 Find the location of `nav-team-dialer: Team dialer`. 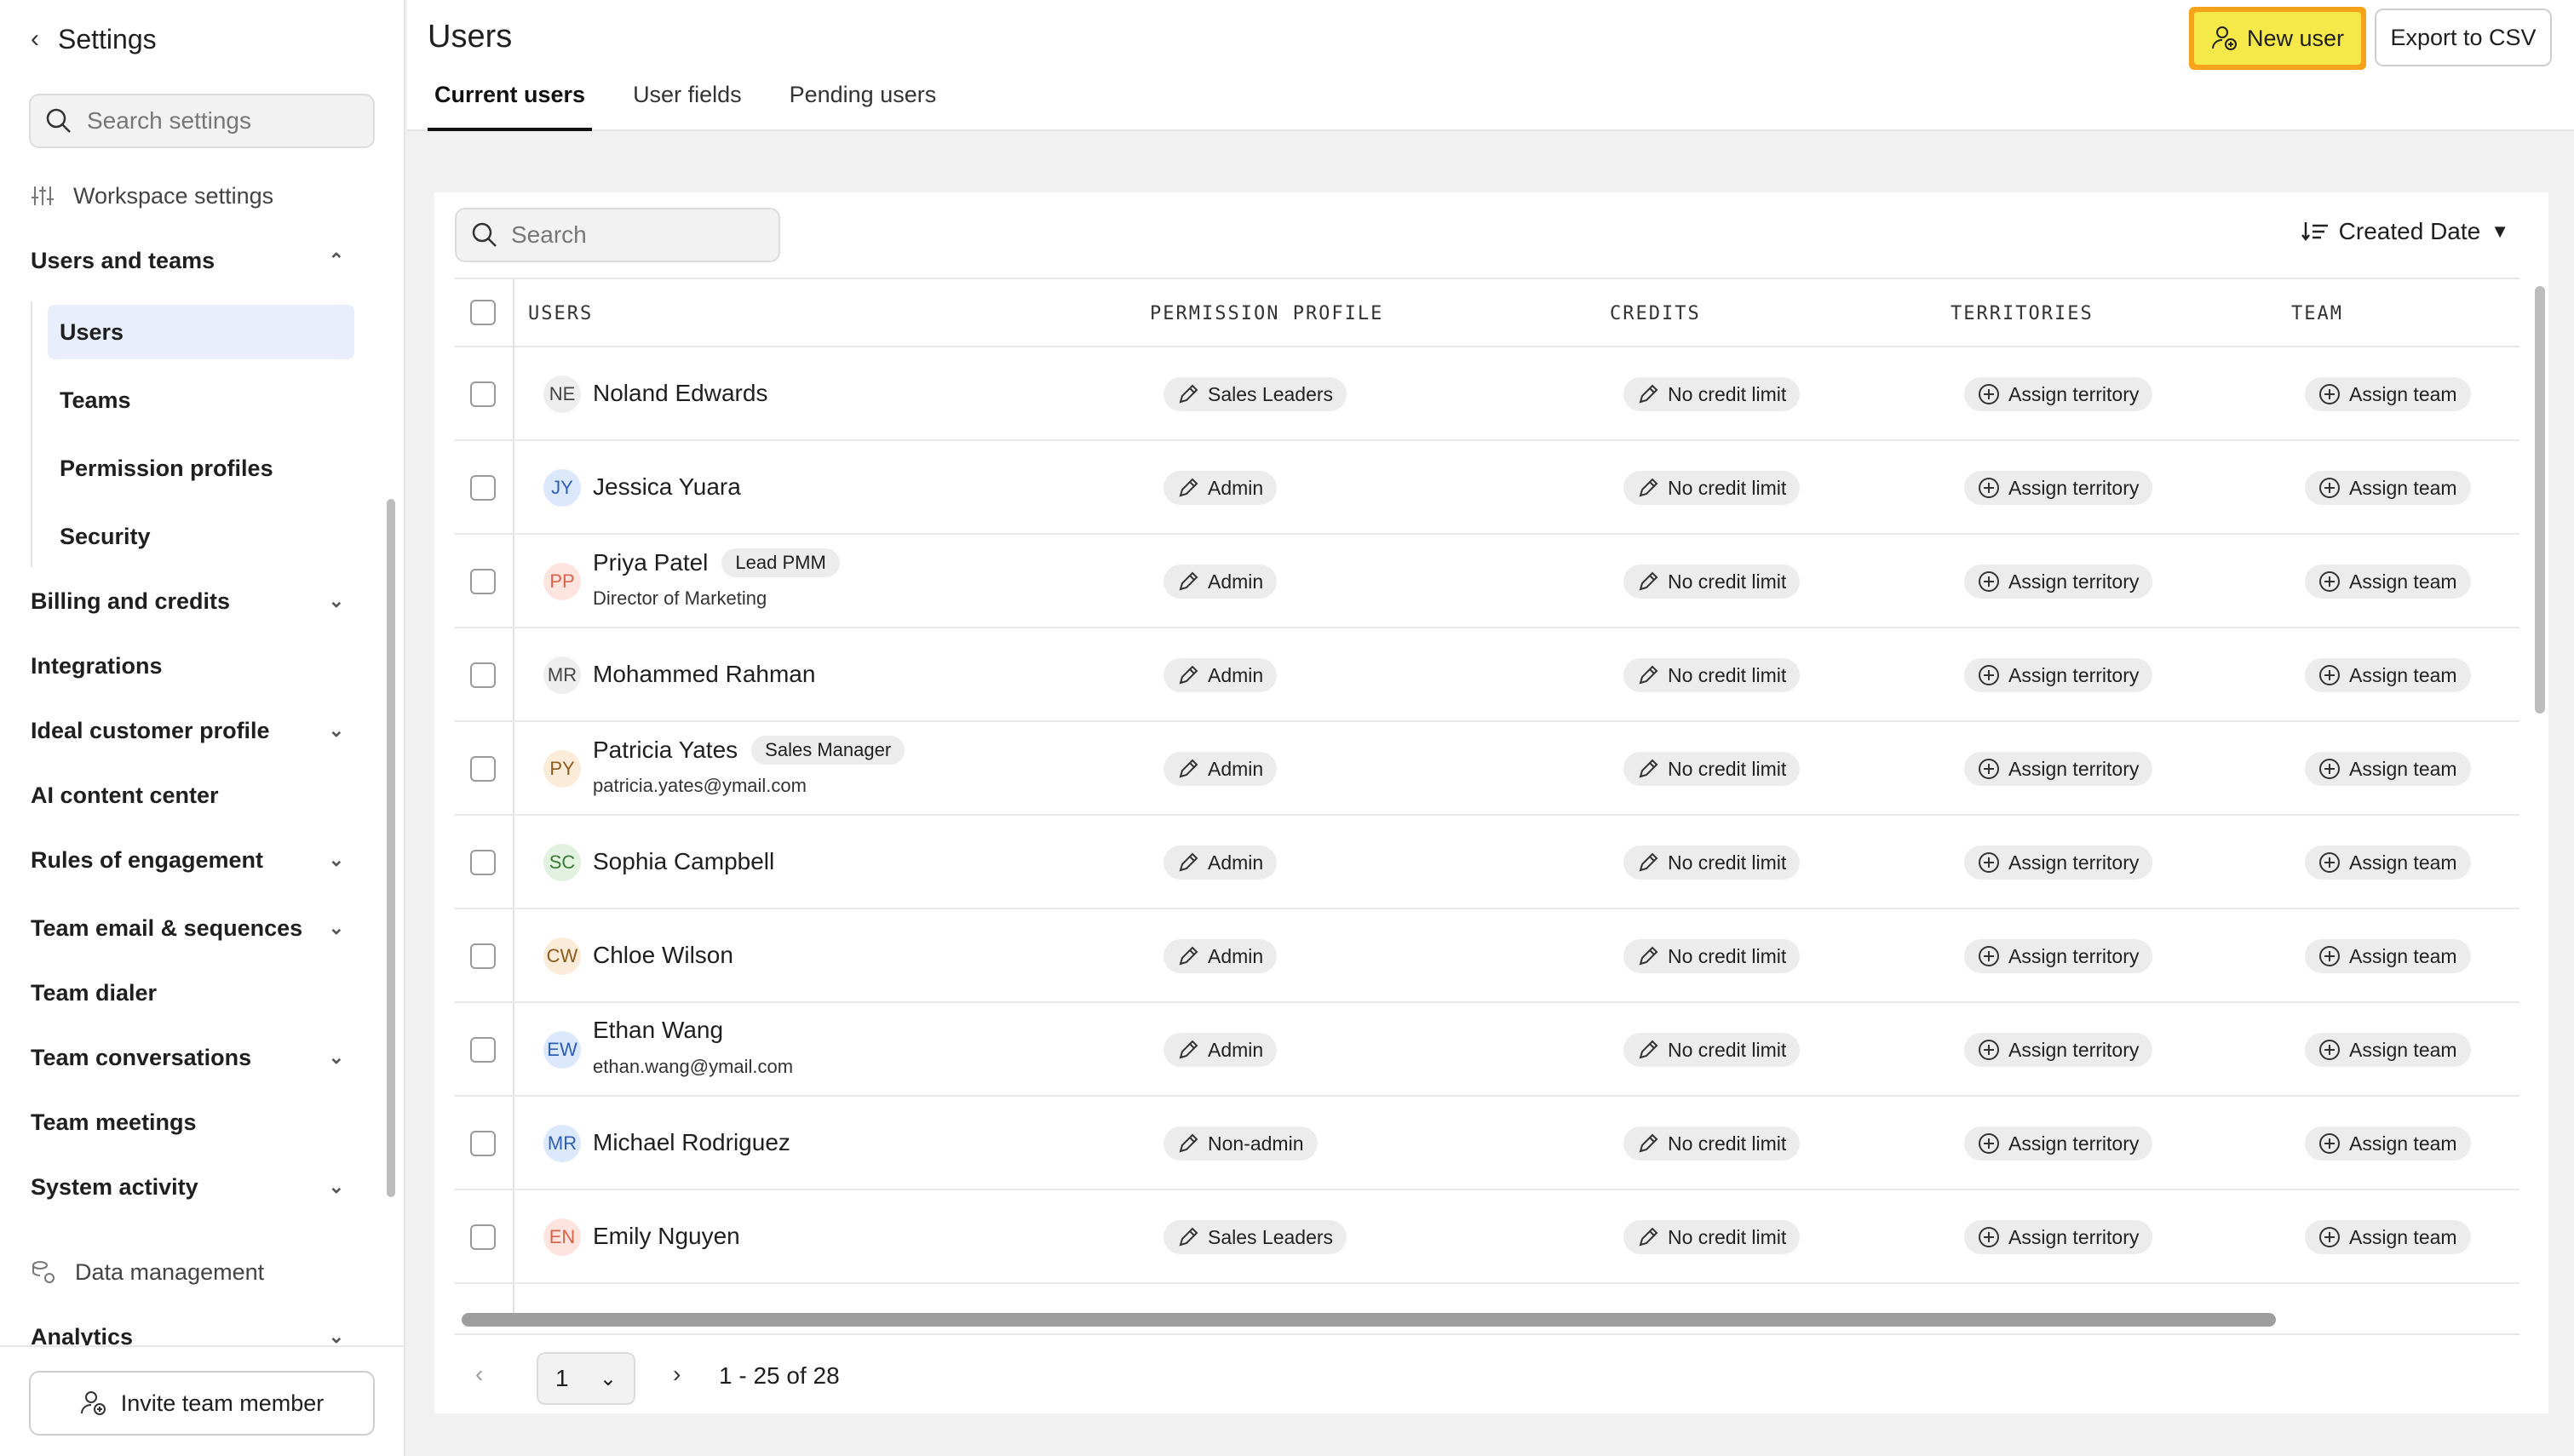

nav-team-dialer: Team dialer is located at coordinates (192, 993).